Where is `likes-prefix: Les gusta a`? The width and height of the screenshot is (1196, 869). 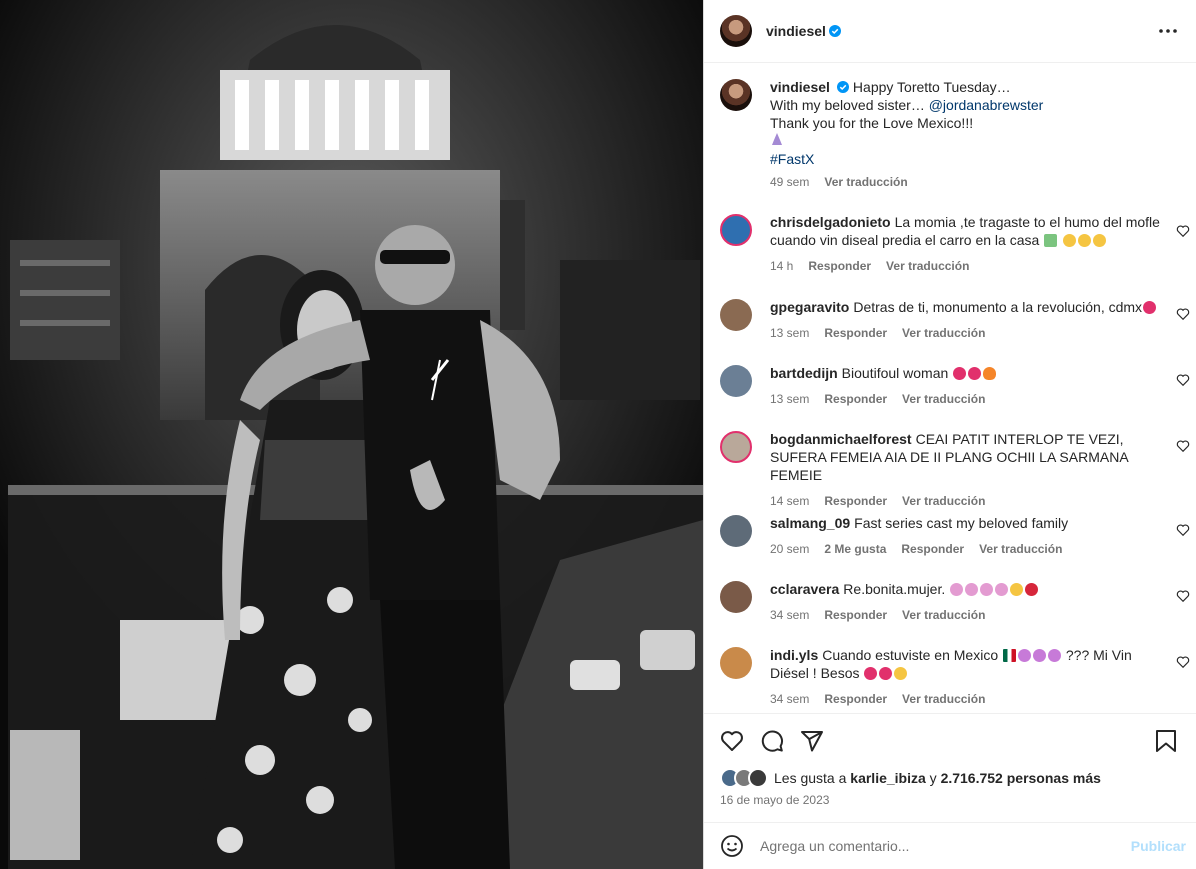 likes-prefix: Les gusta a is located at coordinates (810, 778).